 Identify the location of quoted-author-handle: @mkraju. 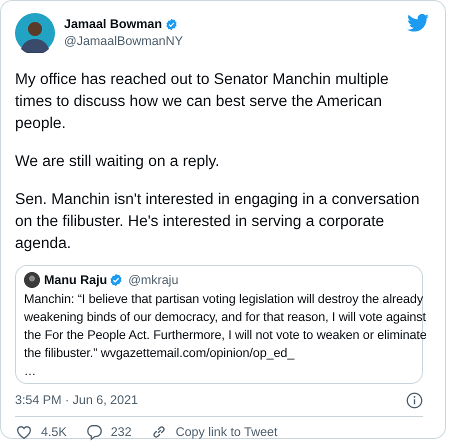
(153, 280).